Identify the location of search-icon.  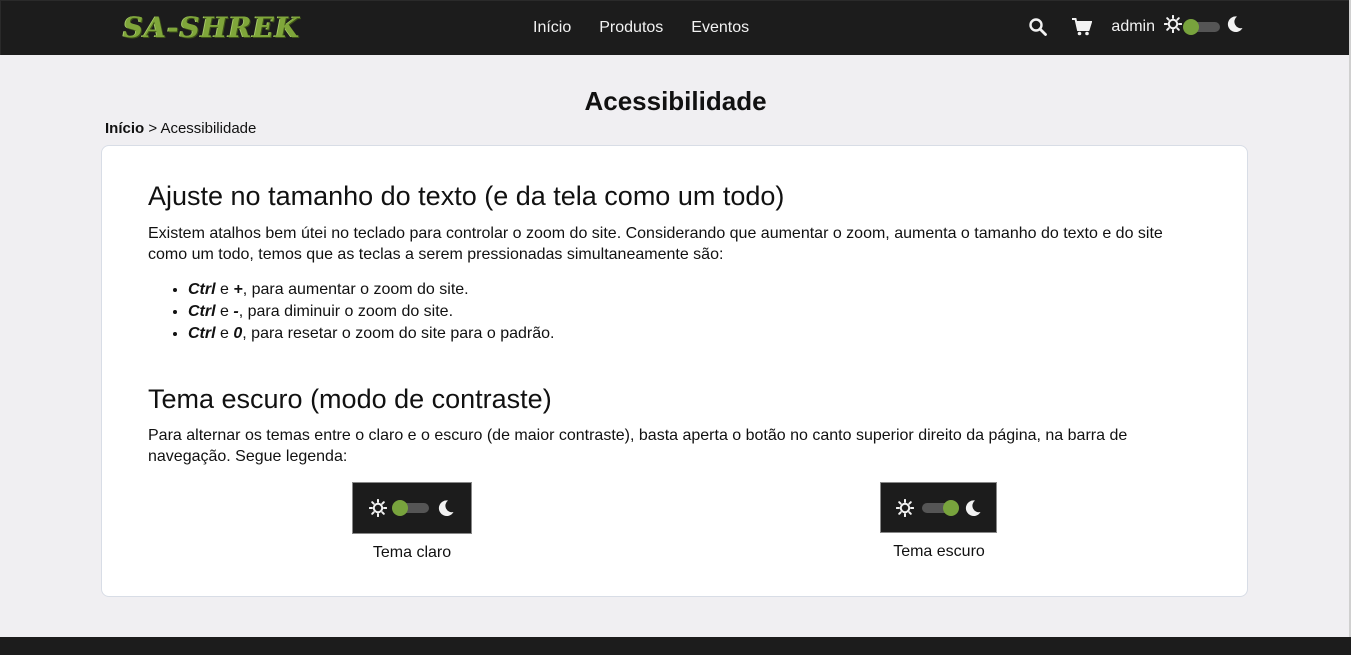
(1038, 26).